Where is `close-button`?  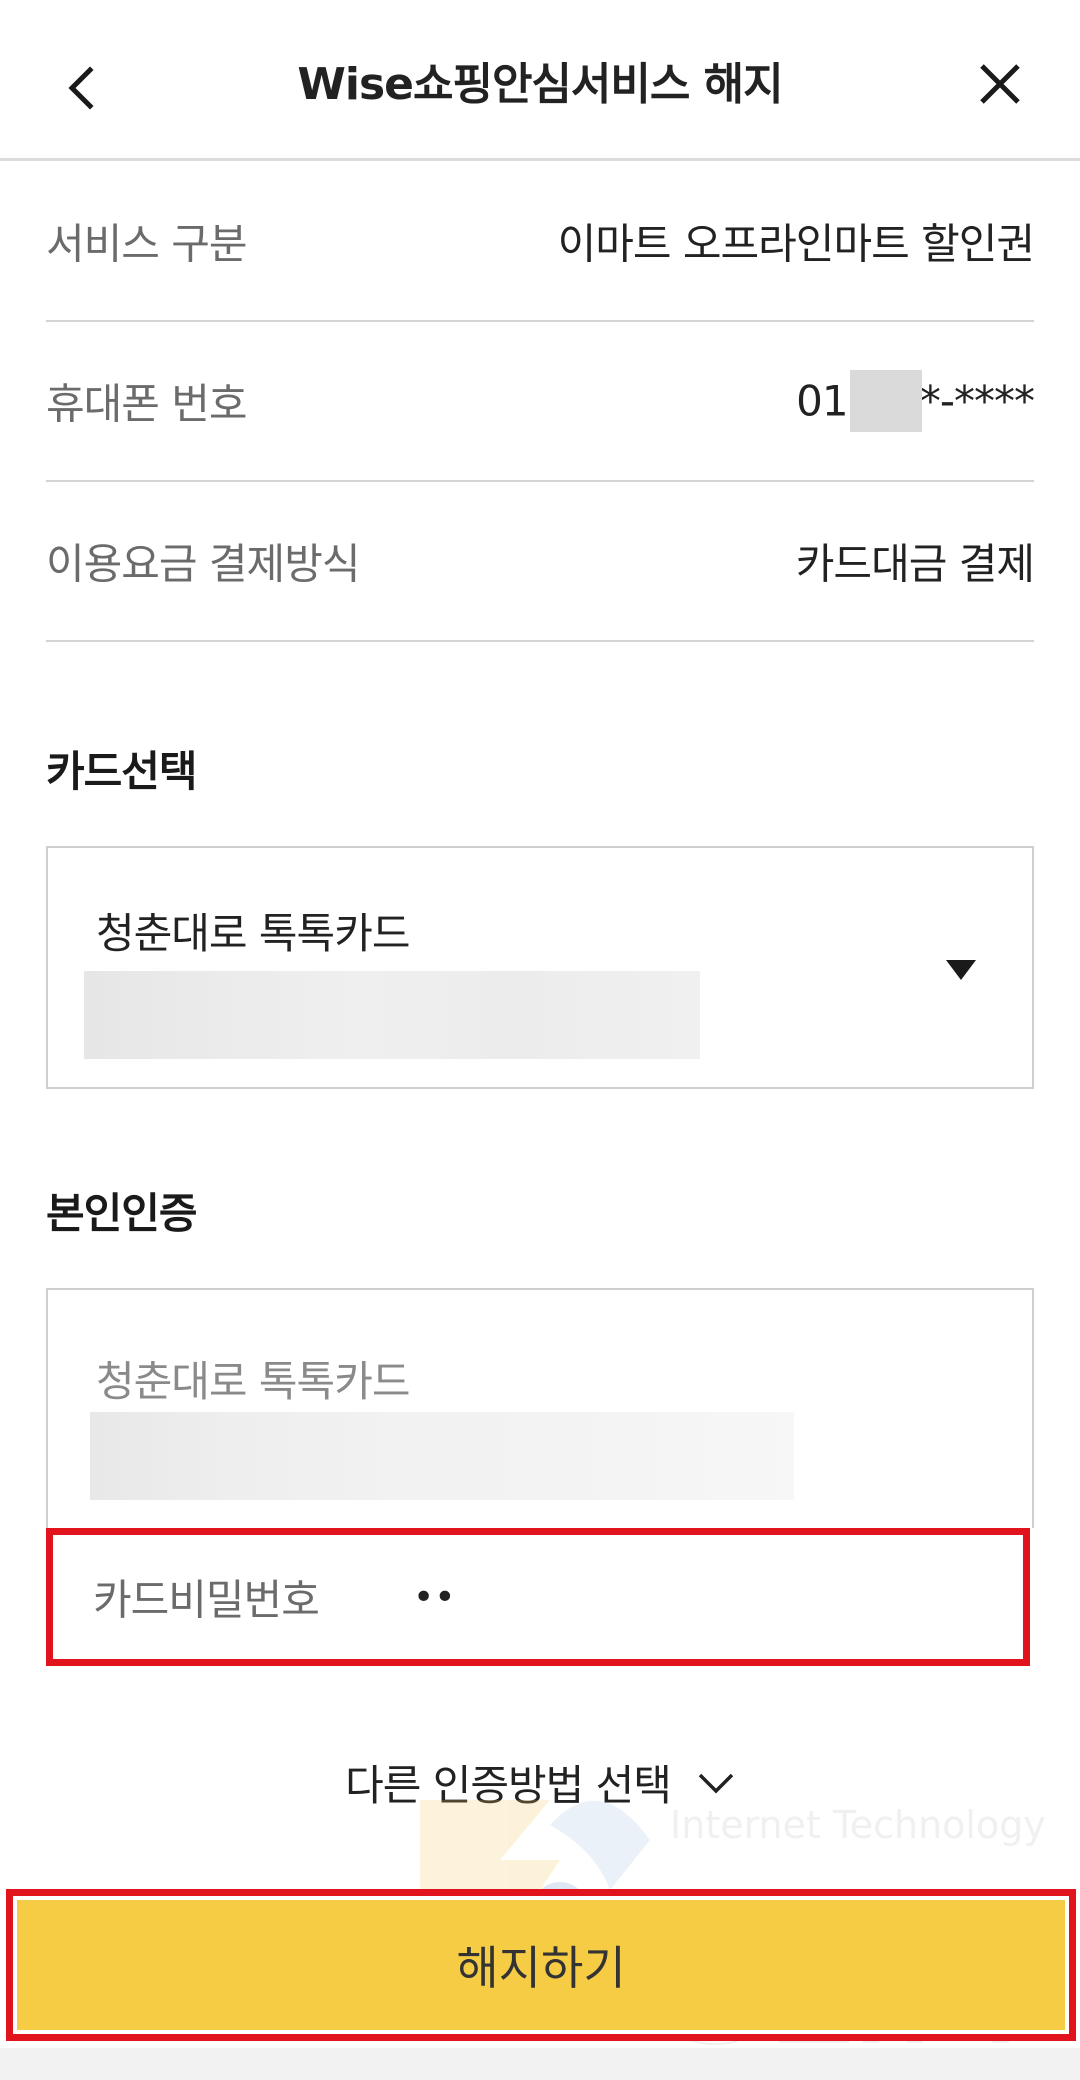 close-button is located at coordinates (1000, 84).